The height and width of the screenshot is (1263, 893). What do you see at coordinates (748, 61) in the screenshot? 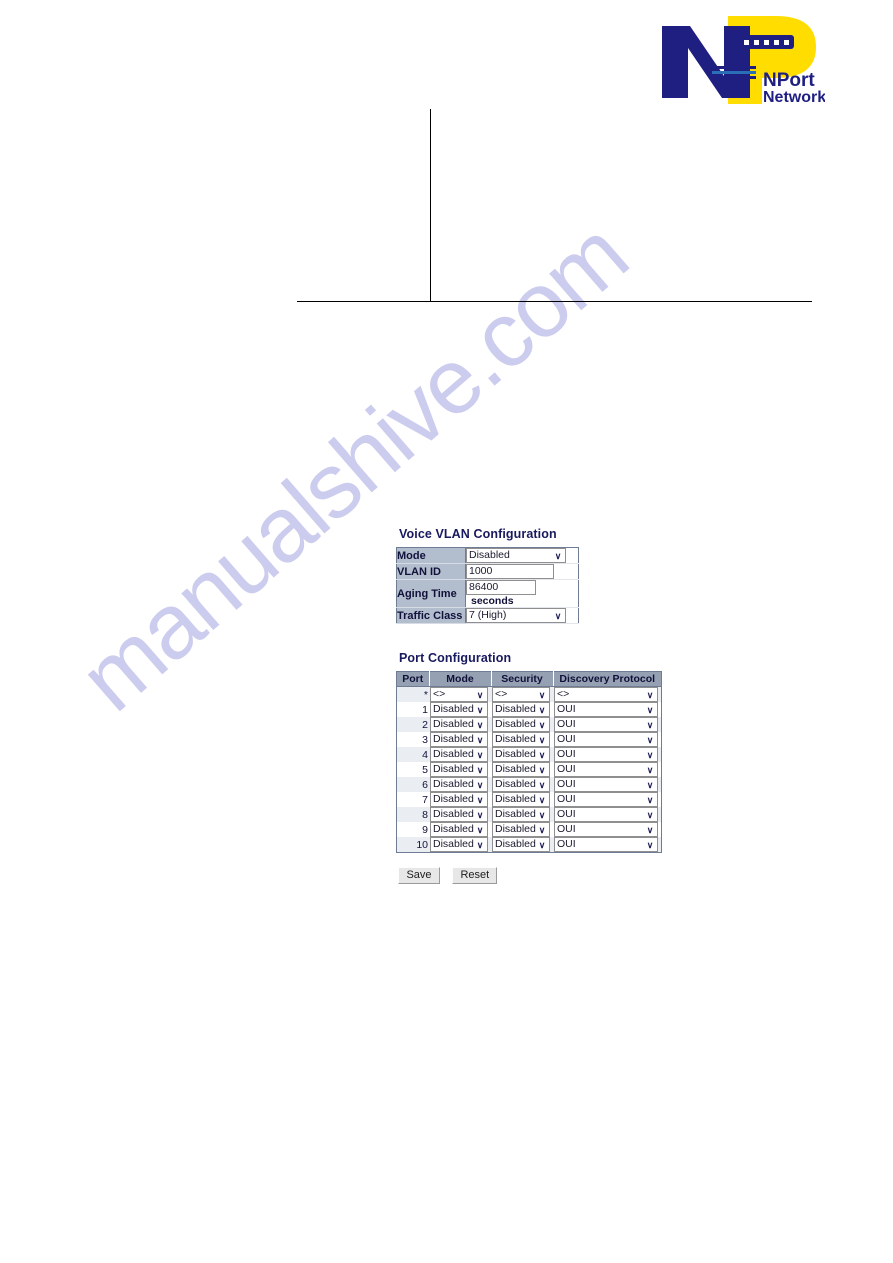
I see `logo-svg: NPort Networks` at bounding box center [748, 61].